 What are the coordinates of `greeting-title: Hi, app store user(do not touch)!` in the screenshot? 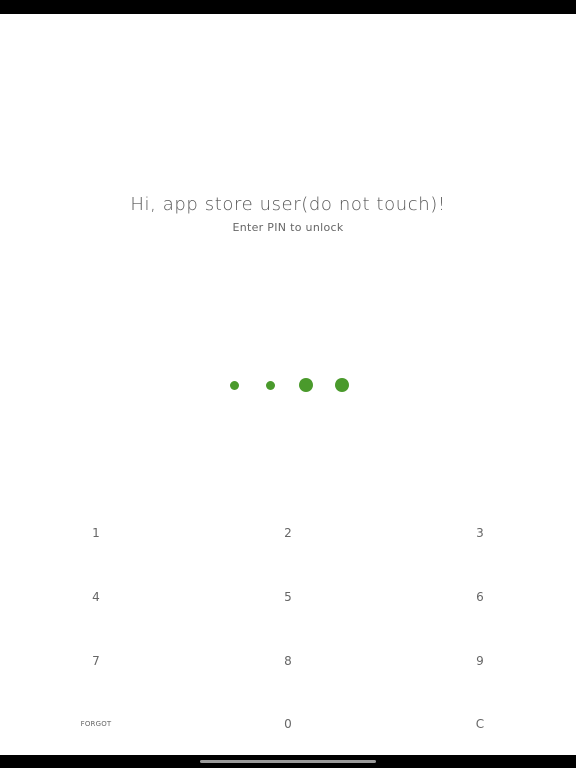 It's located at (288, 204).